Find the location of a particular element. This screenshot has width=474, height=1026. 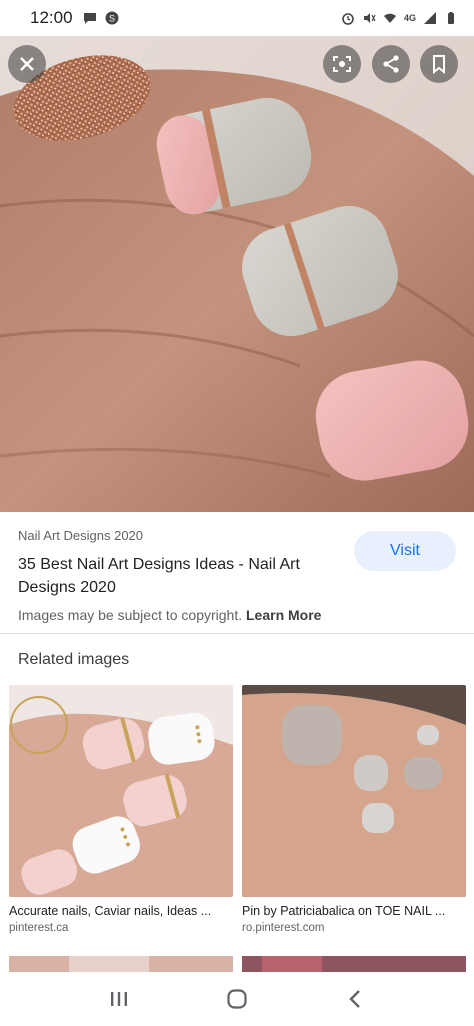

signal-icon is located at coordinates (430, 18).